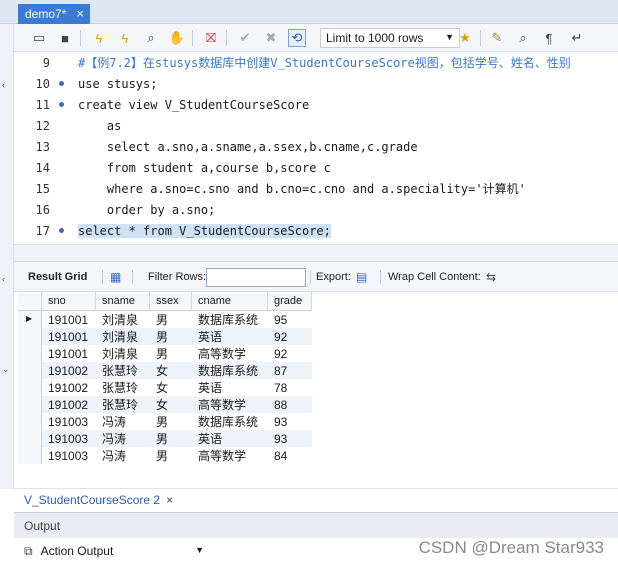  What do you see at coordinates (123, 301) in the screenshot?
I see `column-header: sname` at bounding box center [123, 301].